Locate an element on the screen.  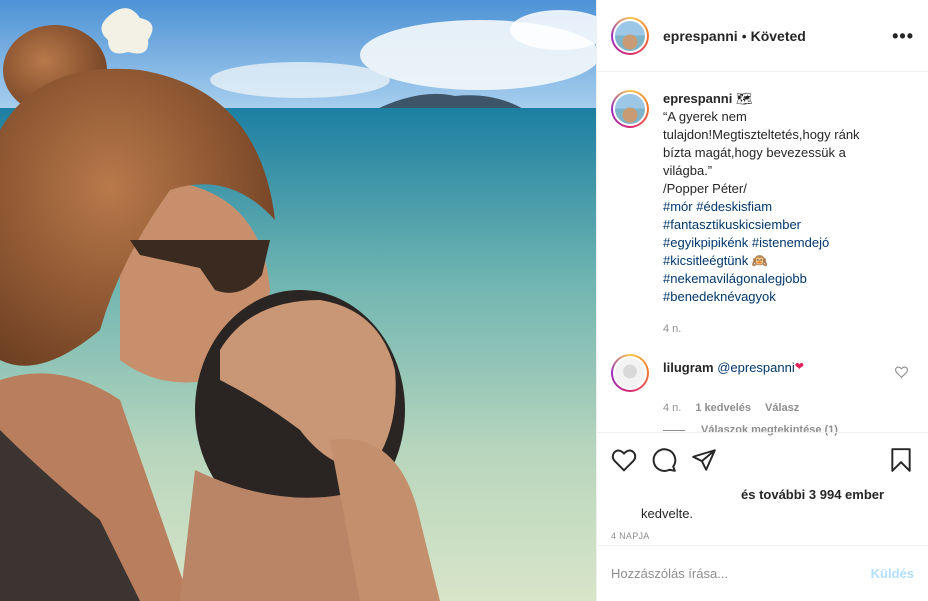
post-actions: és további 3 994 ember kedvelte. 4 NAPJA is located at coordinates (762, 486).